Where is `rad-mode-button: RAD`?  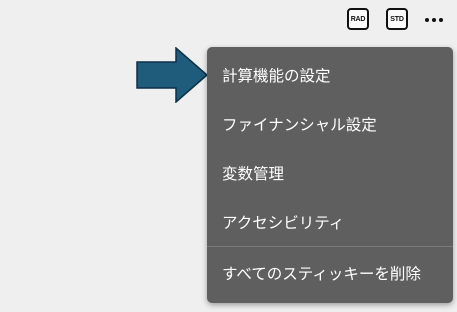 rad-mode-button: RAD is located at coordinates (358, 19).